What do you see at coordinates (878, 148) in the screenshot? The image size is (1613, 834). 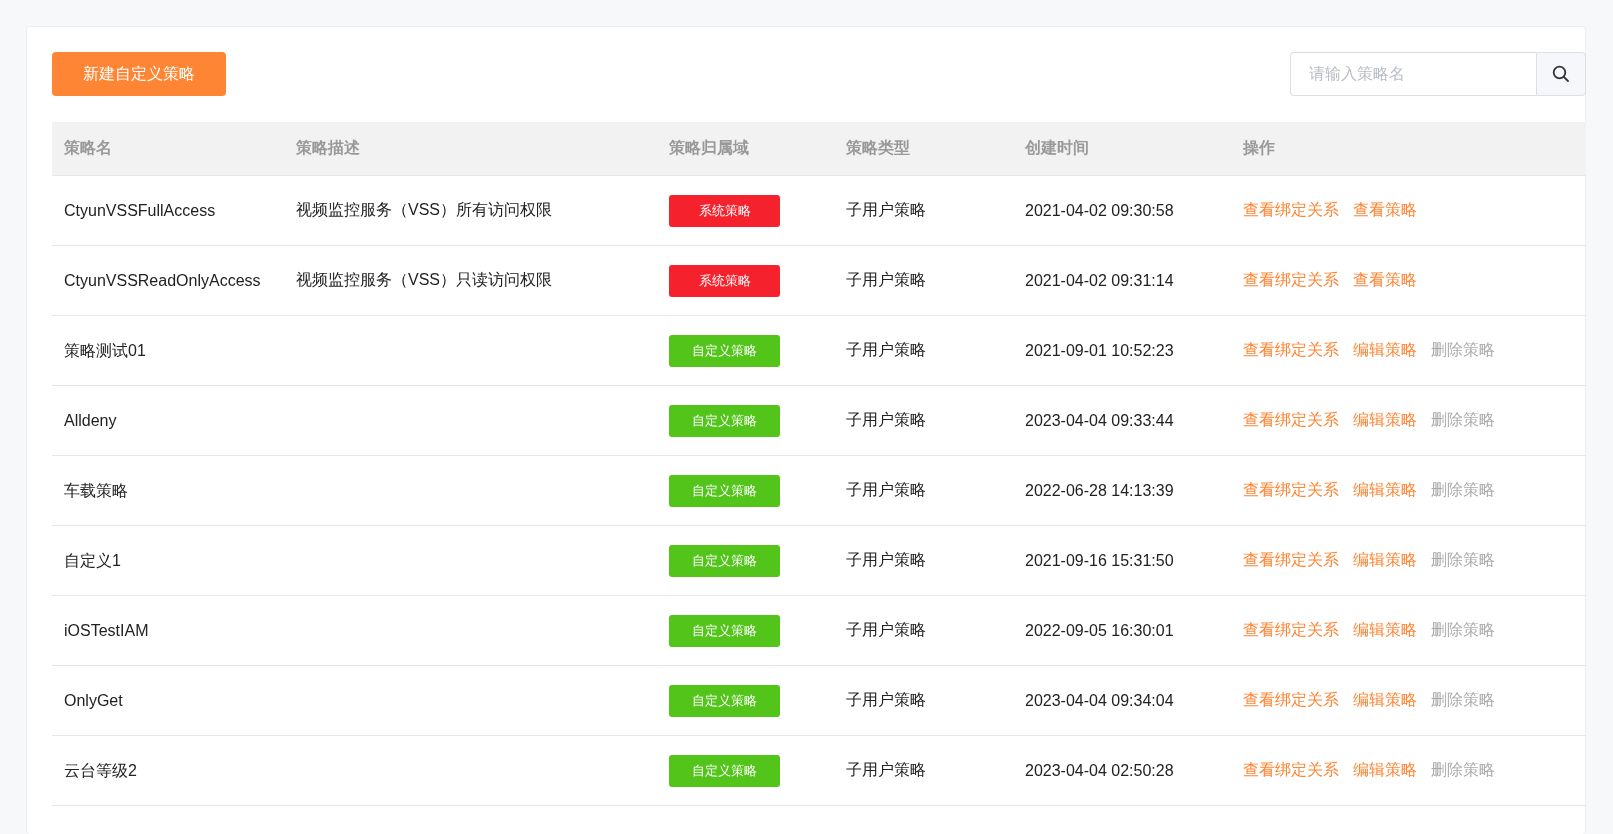 I see `column-header: 策略类型` at bounding box center [878, 148].